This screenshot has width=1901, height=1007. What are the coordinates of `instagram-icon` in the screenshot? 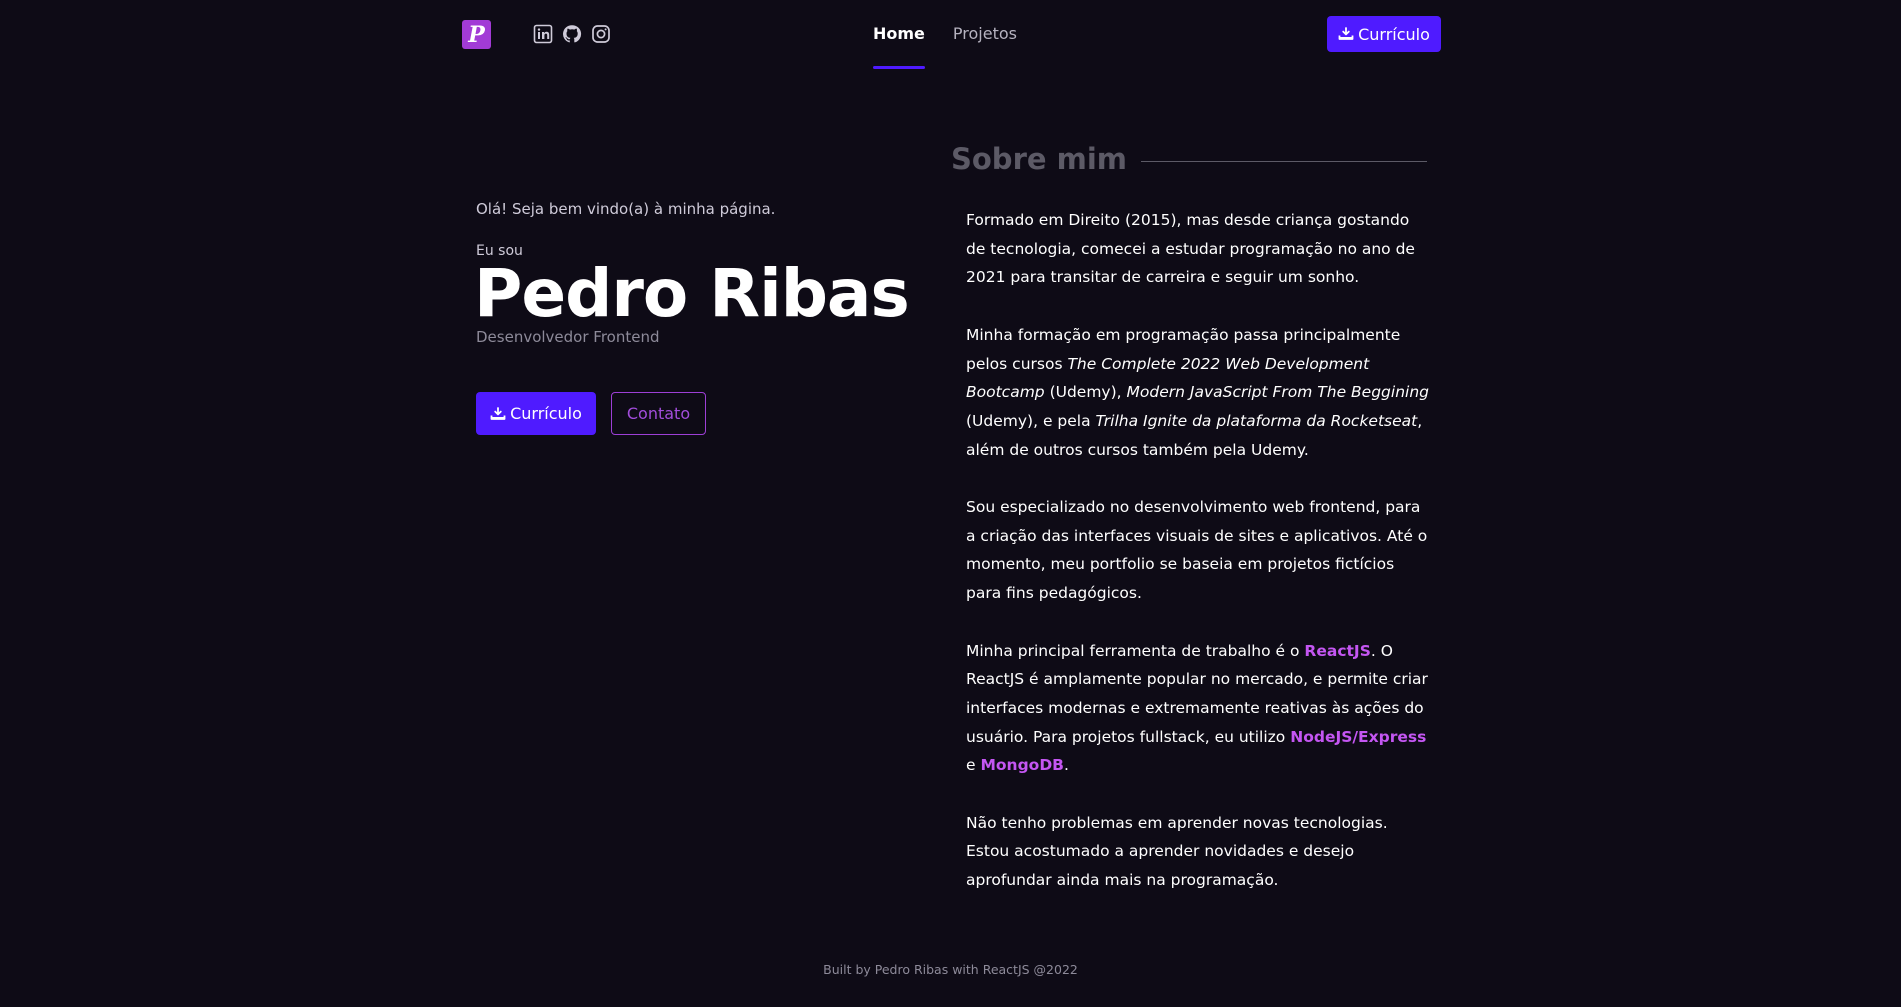 It's located at (601, 34).